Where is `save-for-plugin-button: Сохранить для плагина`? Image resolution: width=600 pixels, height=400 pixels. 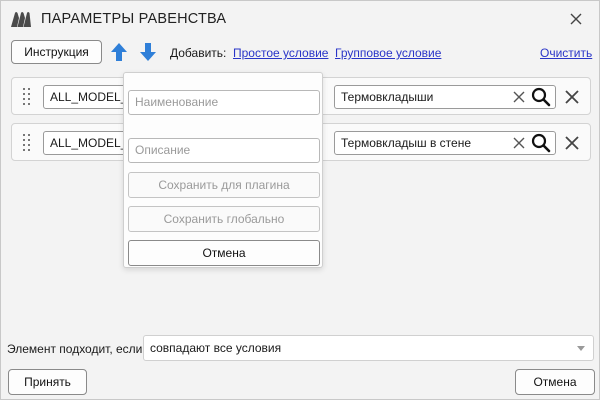
save-for-plugin-button: Сохранить для плагина is located at coordinates (224, 185).